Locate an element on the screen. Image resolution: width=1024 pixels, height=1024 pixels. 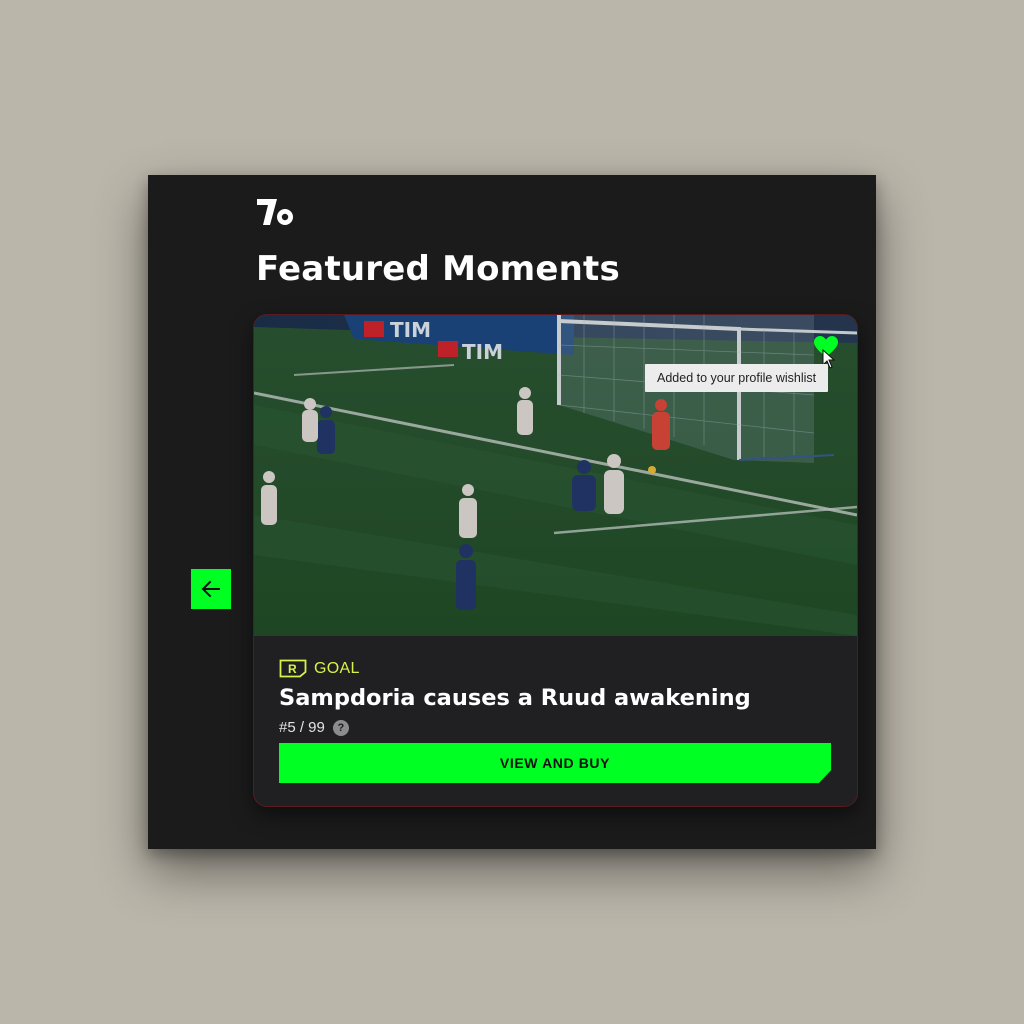
wishlist-tooltip: Added to your profile wishlist is located at coordinates (737, 378).